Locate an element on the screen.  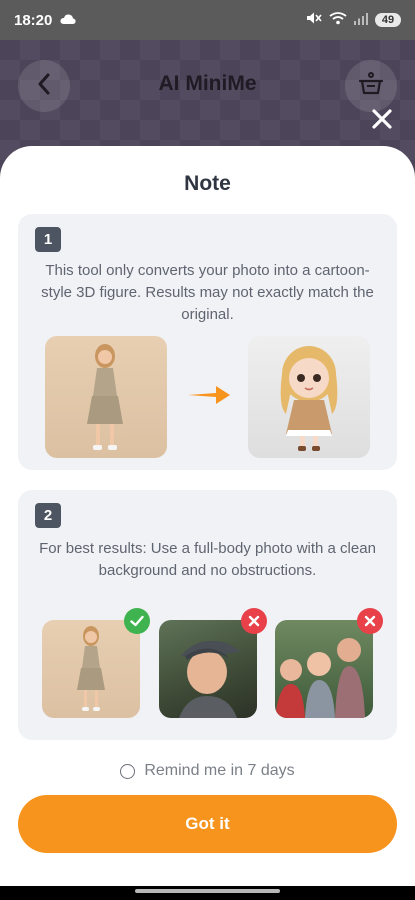
basket-icon is located at coordinates (371, 86).